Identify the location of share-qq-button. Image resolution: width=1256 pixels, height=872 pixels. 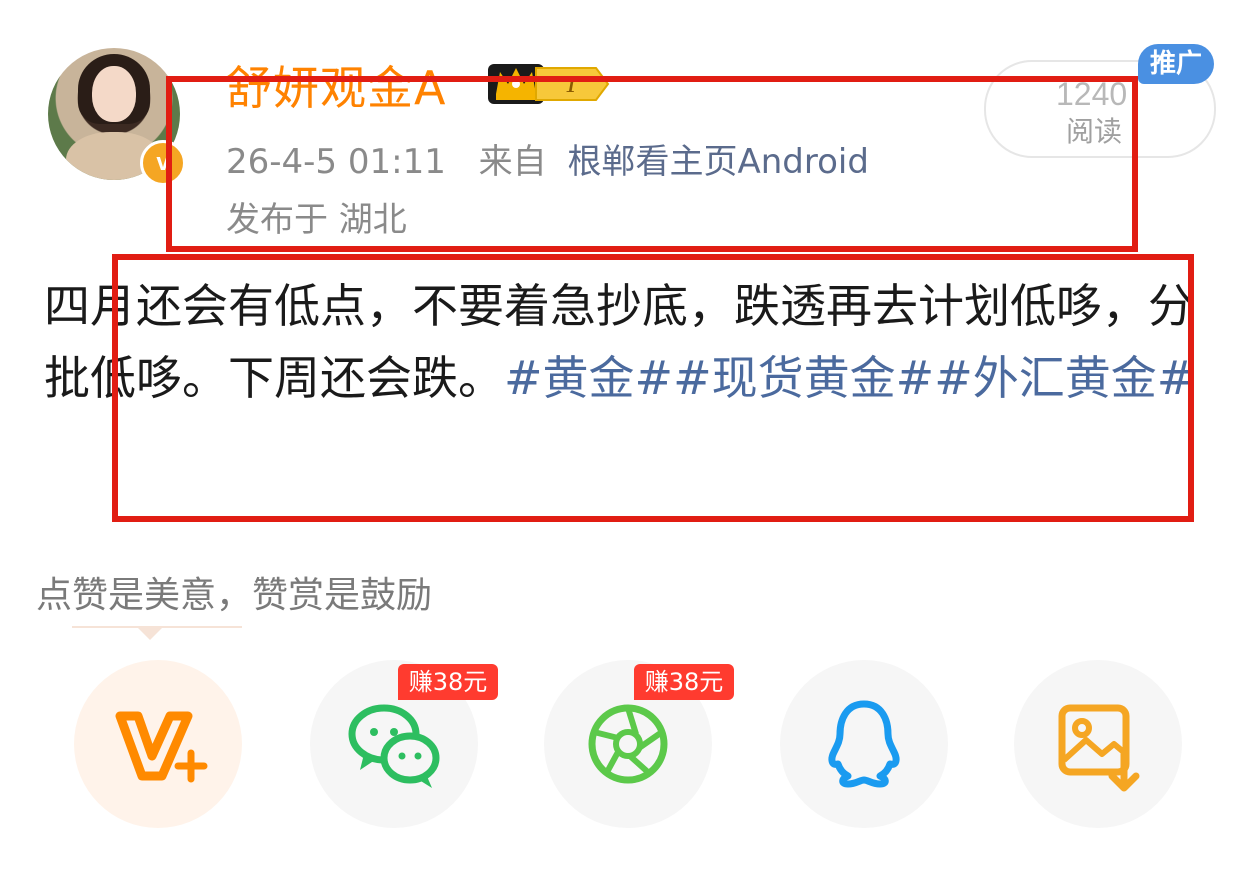
(864, 744).